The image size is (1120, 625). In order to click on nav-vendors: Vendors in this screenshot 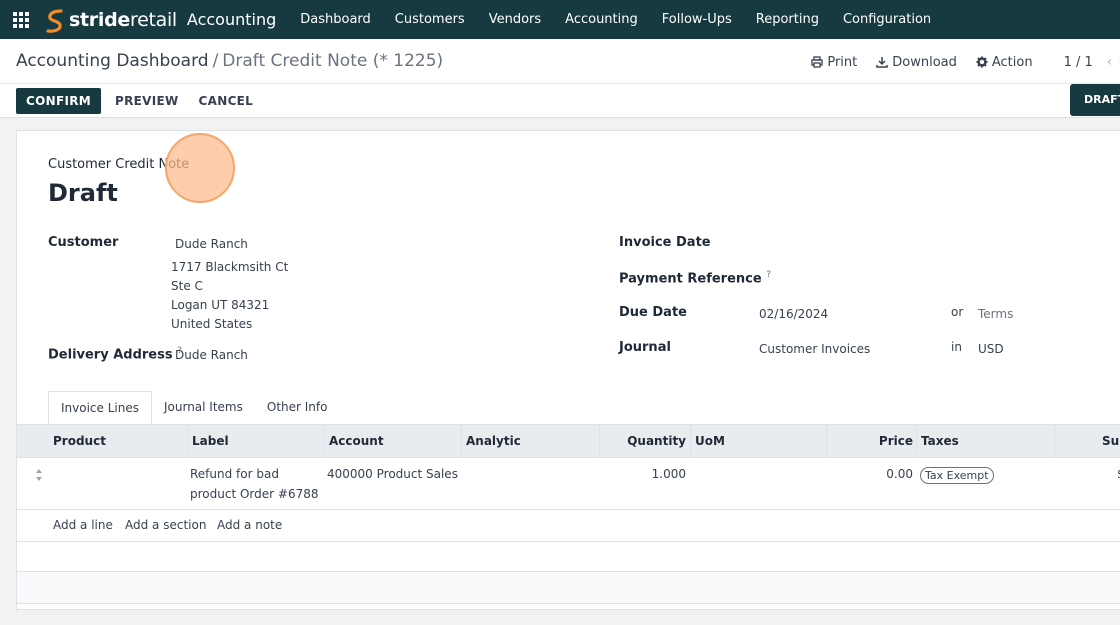, I will do `click(515, 19)`.